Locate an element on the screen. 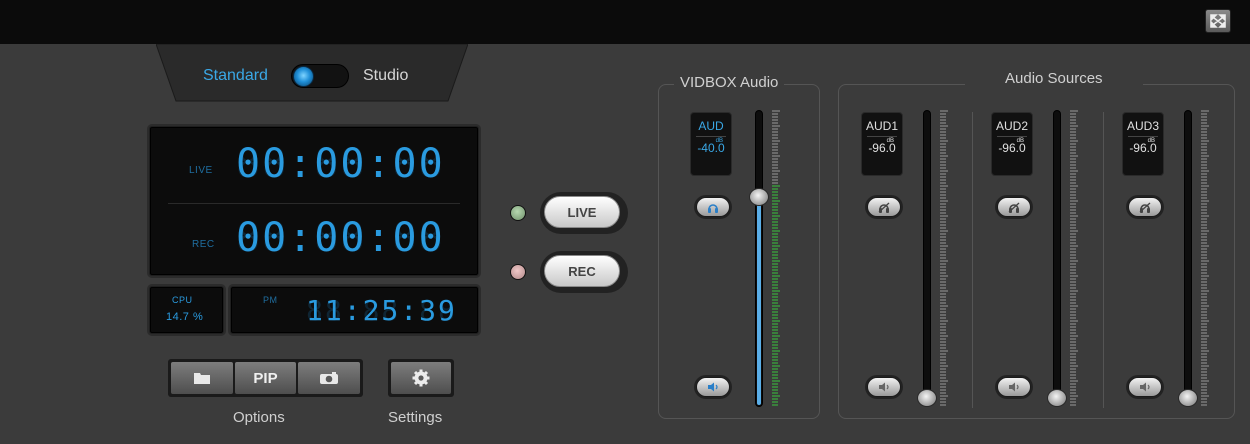 Image resolution: width=1250 pixels, height=444 pixels. source-channel-box: AUD1 dB -96.0 is located at coordinates (882, 144).